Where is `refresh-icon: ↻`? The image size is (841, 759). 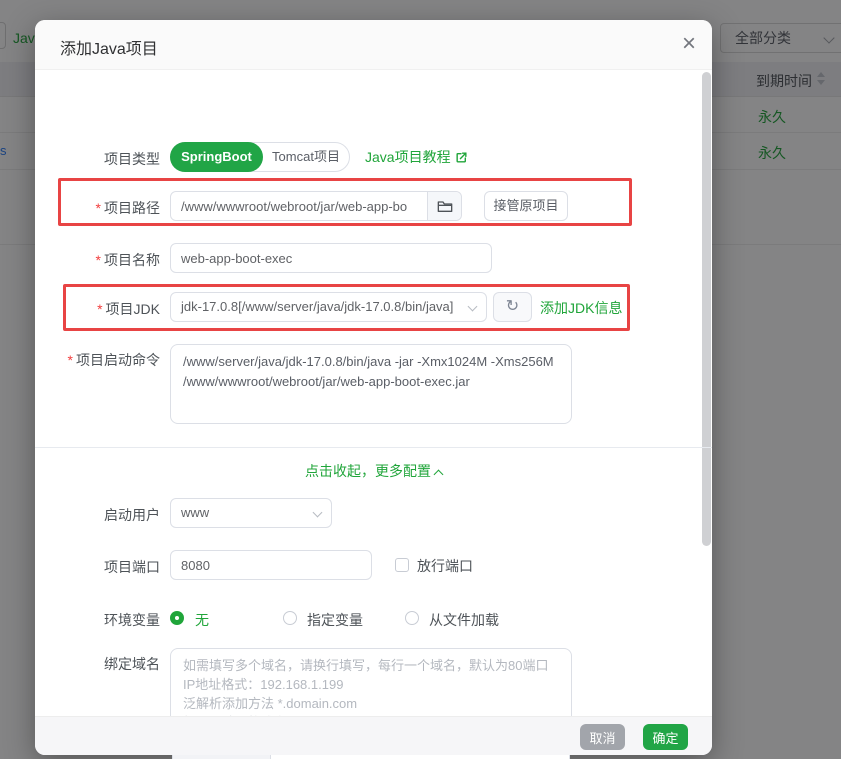
refresh-icon: ↻ is located at coordinates (512, 306).